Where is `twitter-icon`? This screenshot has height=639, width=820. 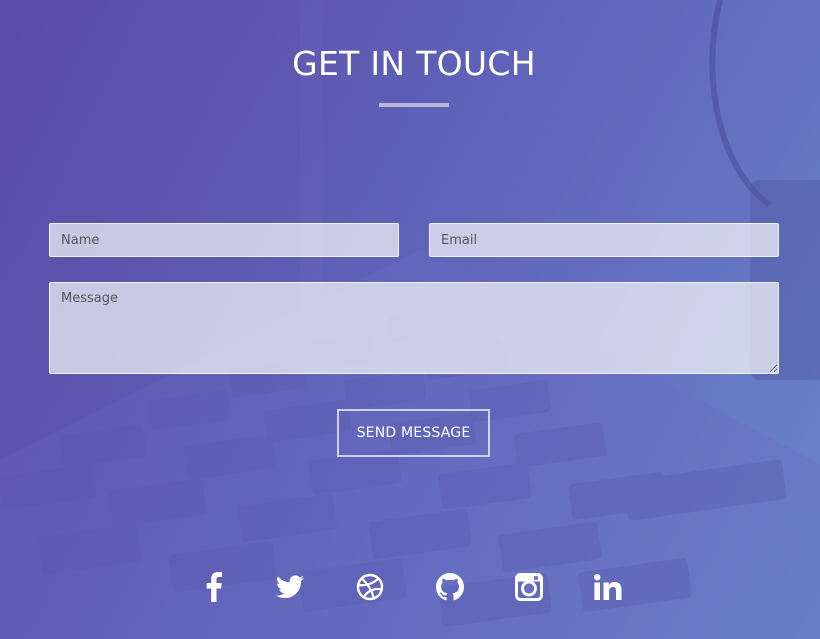
twitter-icon is located at coordinates (290, 587).